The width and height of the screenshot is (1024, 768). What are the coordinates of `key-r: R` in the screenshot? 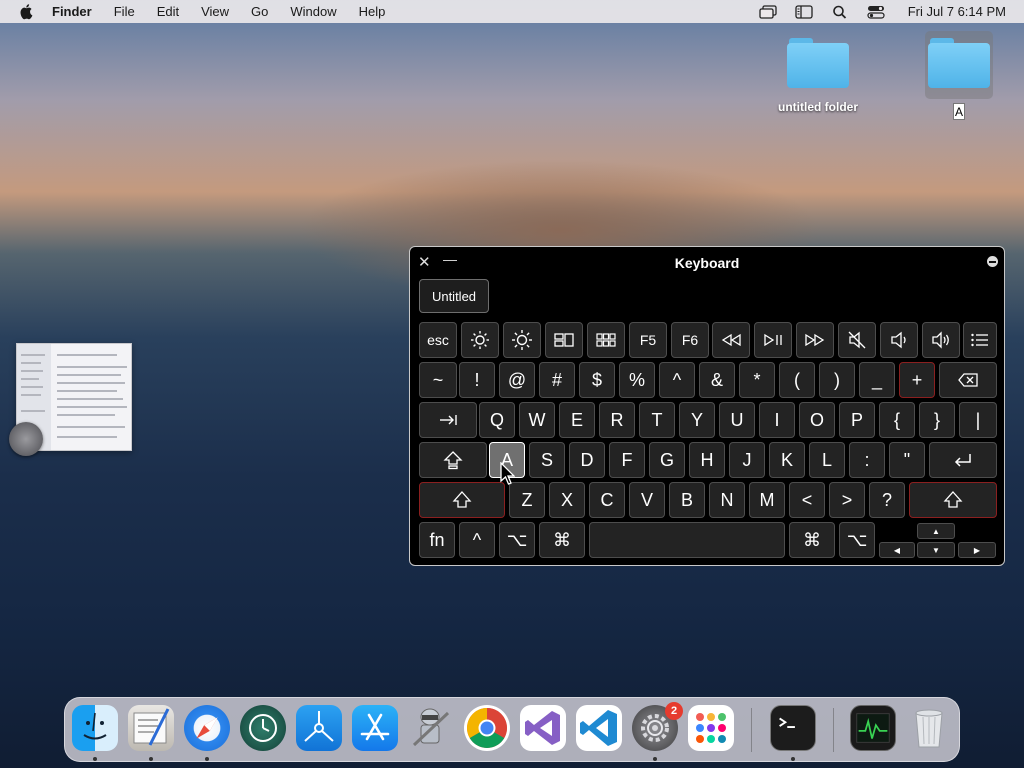 It's located at (617, 420).